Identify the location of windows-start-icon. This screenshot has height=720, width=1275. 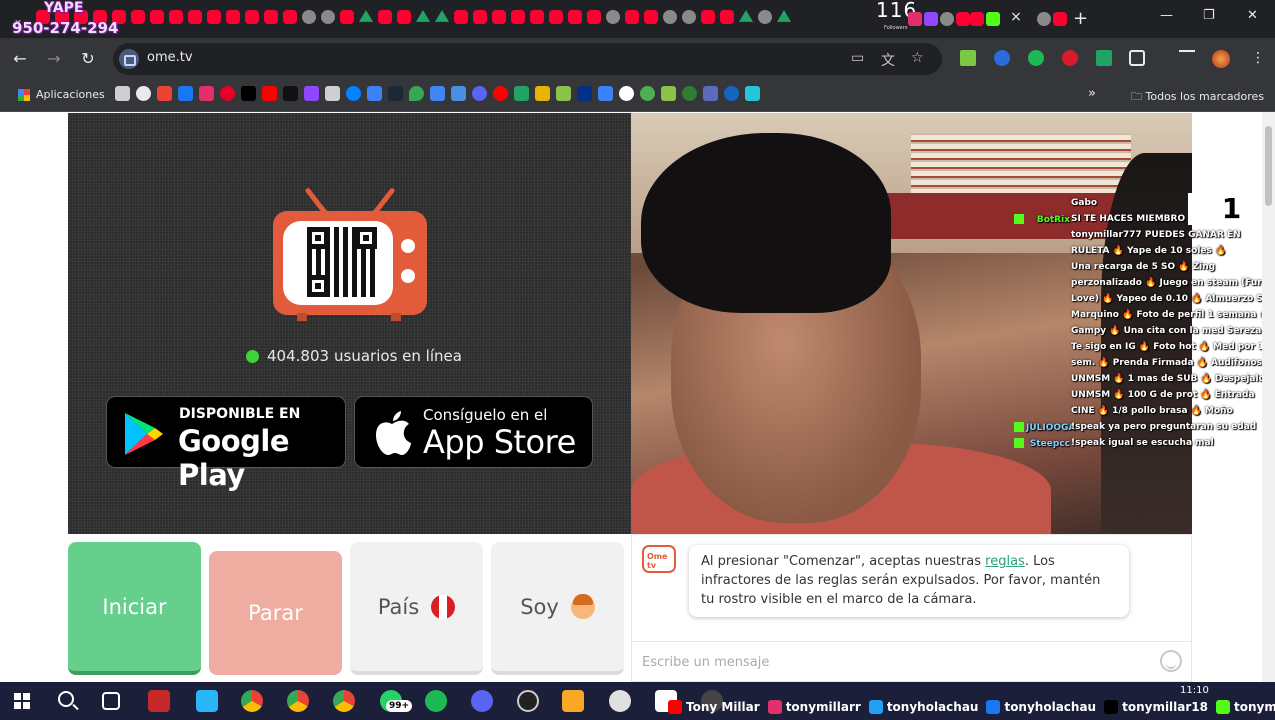
(22, 701).